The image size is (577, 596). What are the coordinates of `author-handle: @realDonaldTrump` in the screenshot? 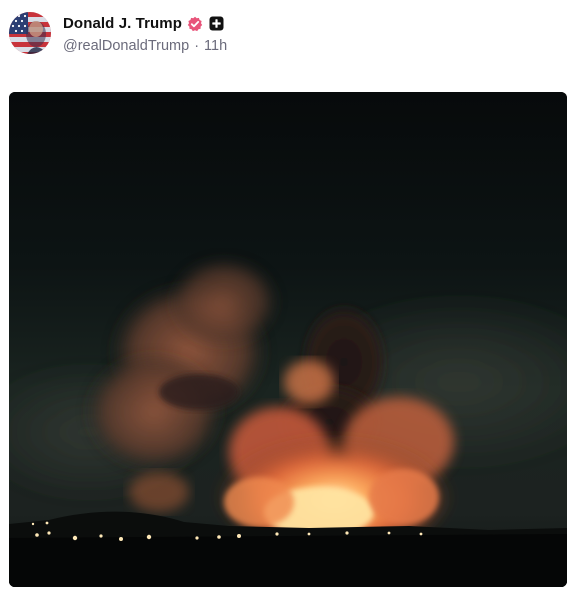 It's located at (126, 46).